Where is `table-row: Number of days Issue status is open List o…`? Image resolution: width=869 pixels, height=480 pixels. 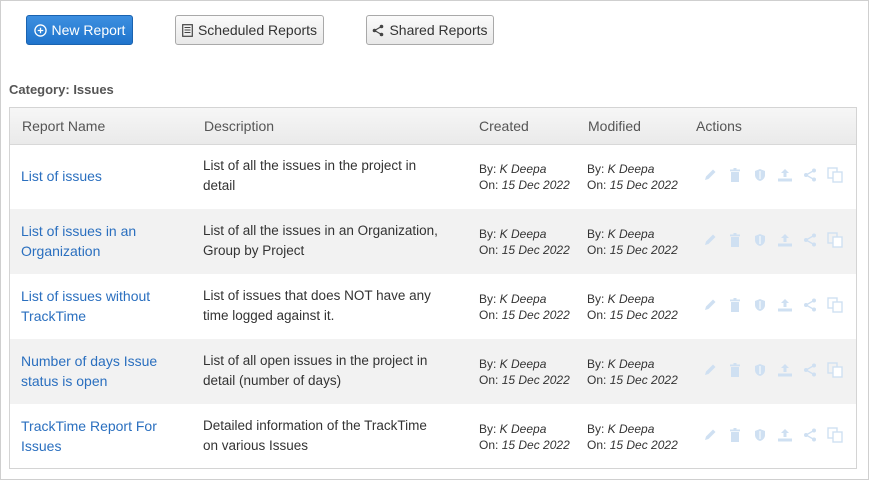 table-row: Number of days Issue status is open List o… is located at coordinates (433, 371).